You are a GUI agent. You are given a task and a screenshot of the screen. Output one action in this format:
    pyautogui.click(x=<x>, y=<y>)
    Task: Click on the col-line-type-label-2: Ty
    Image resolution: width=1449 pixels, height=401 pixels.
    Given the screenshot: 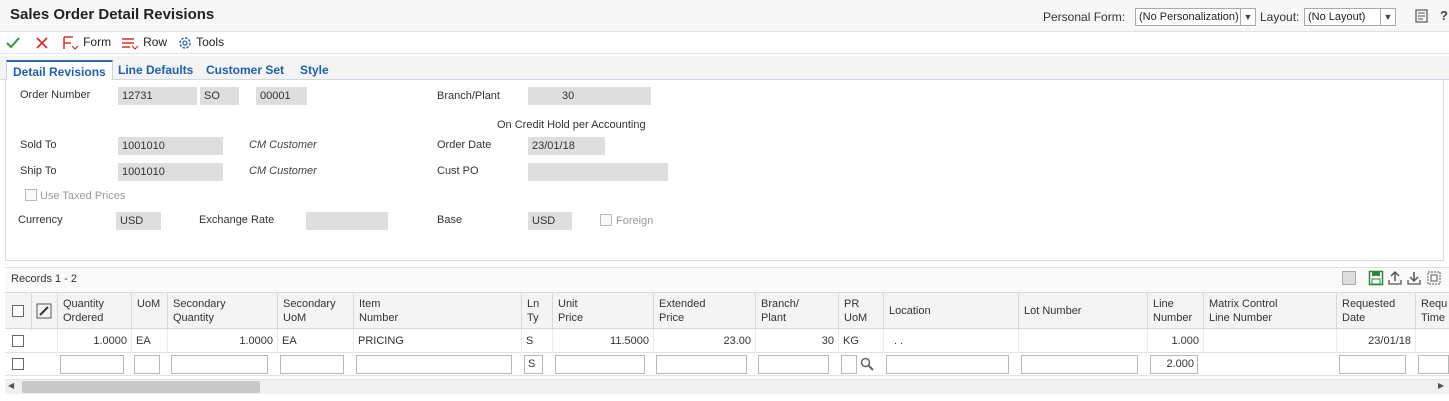 What is the action you would take?
    pyautogui.click(x=533, y=318)
    